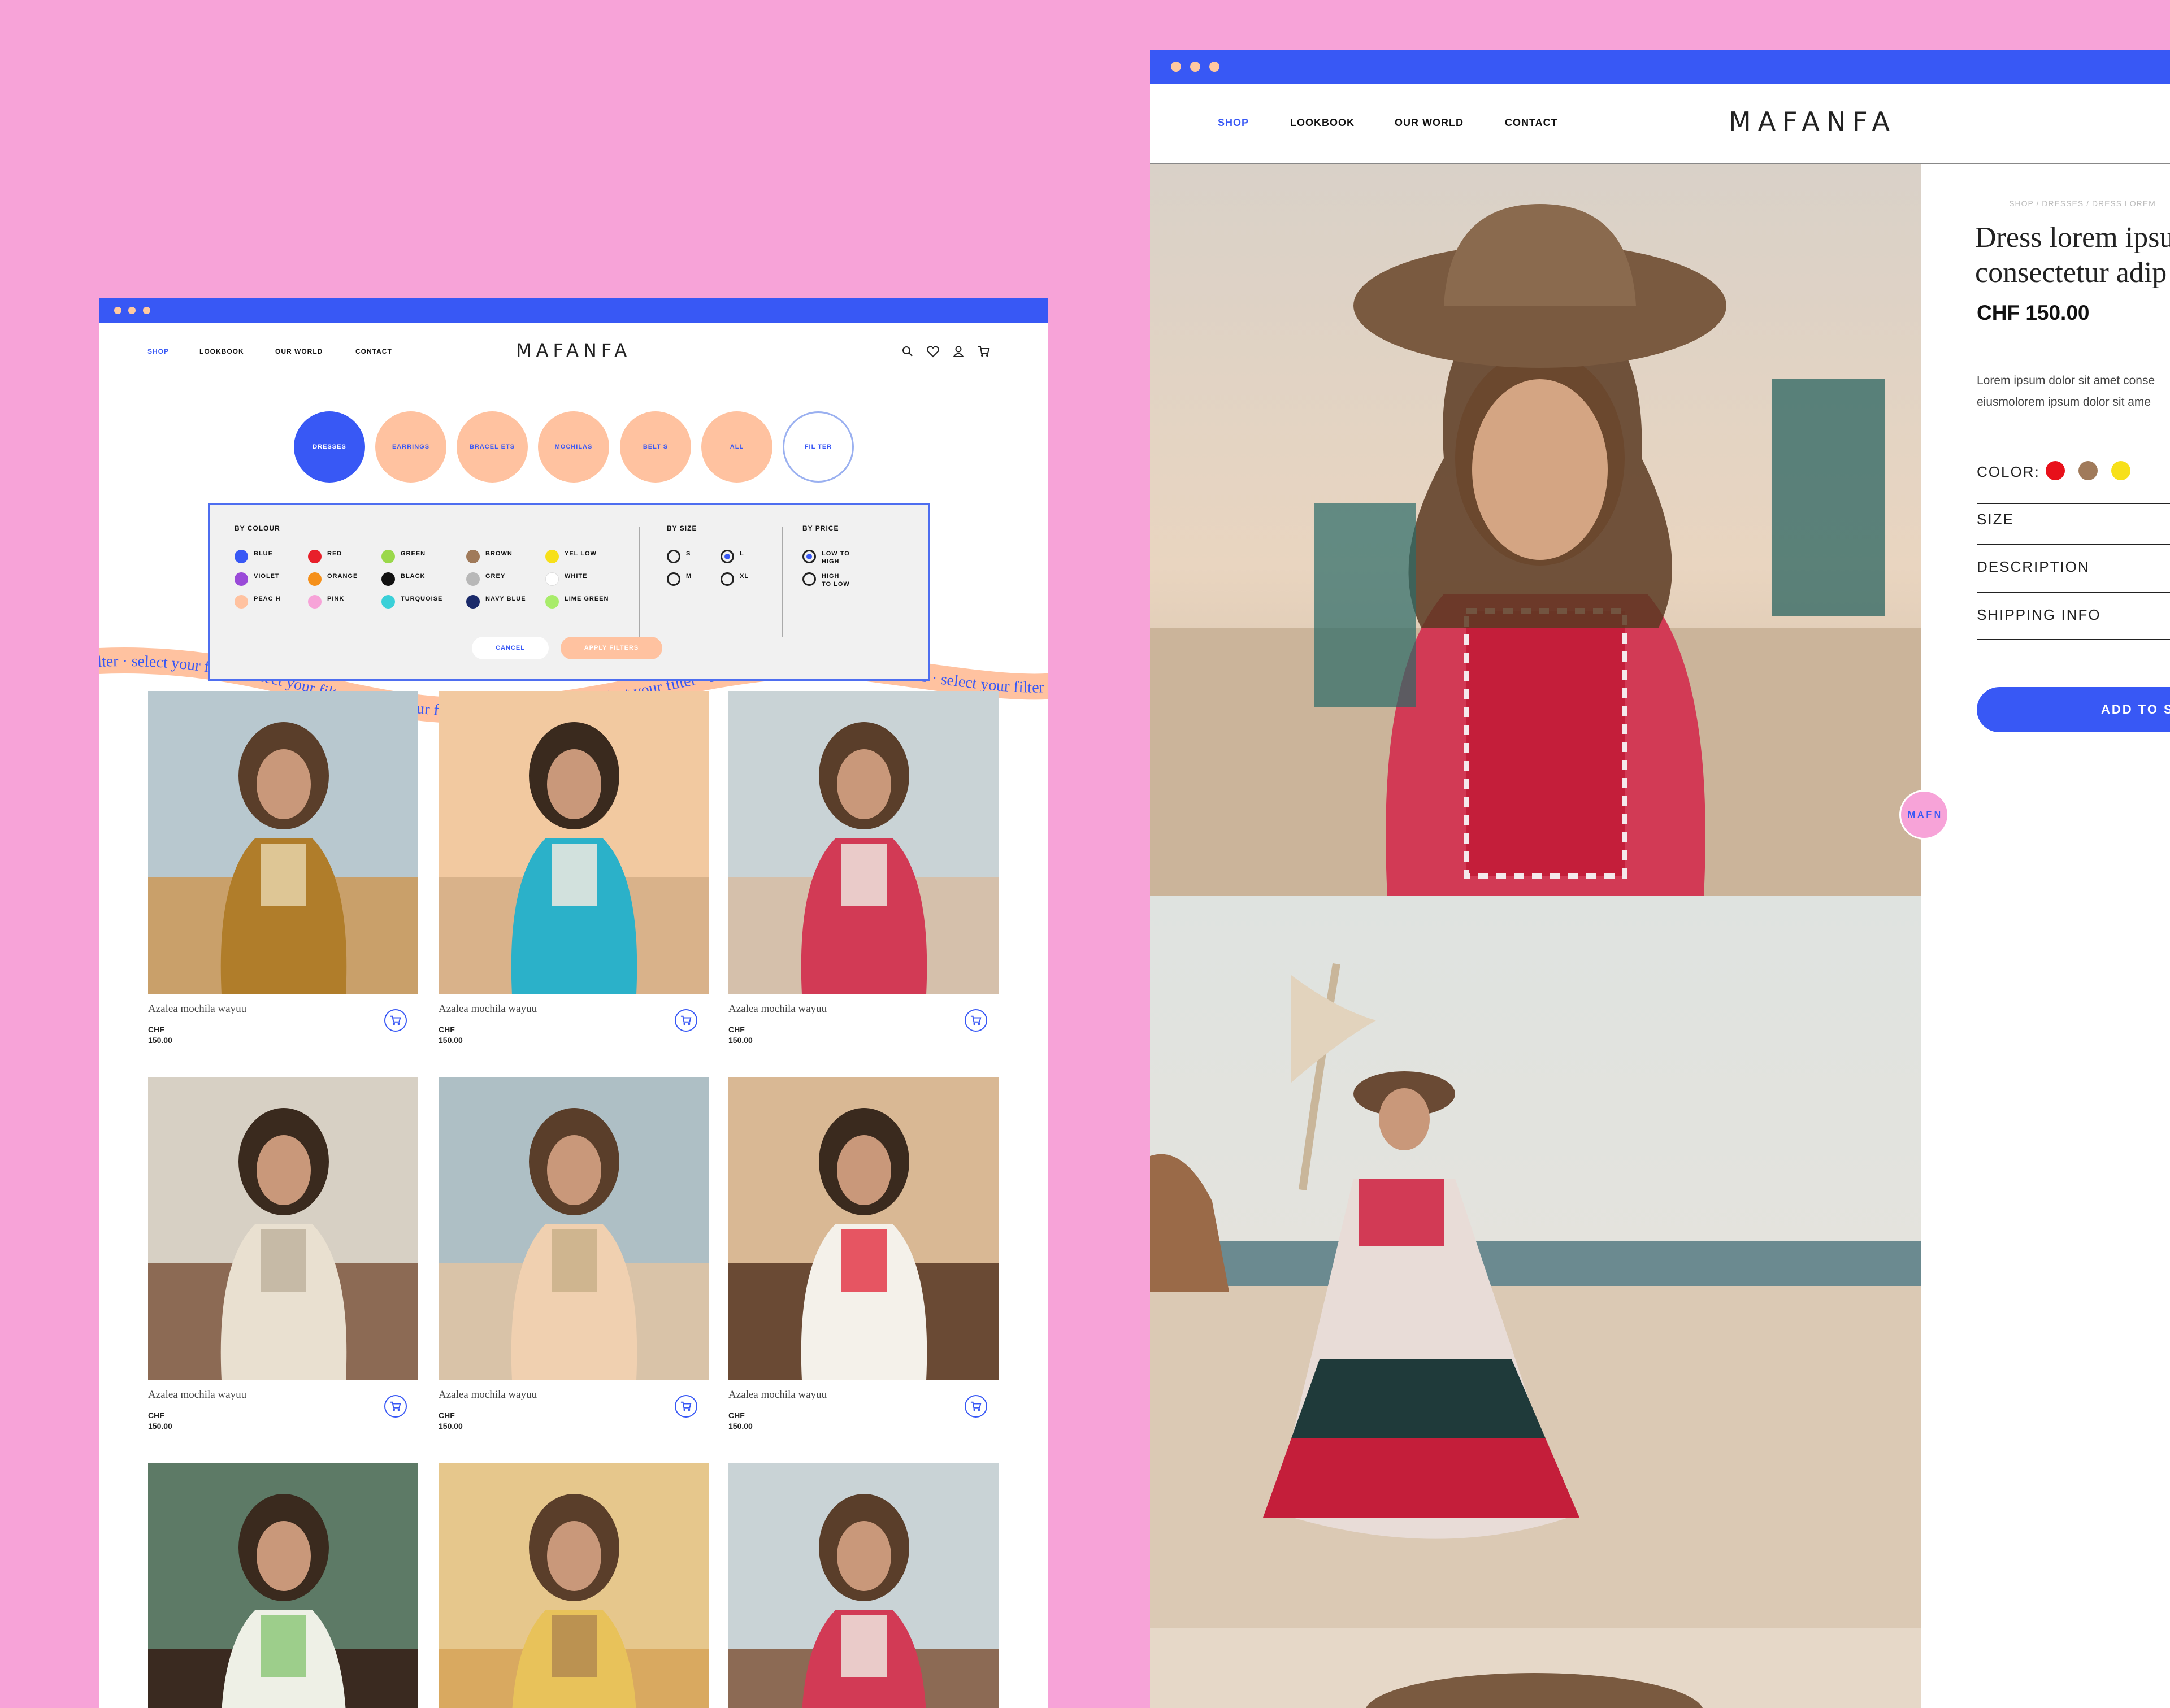 The height and width of the screenshot is (1708, 2170). Describe the element at coordinates (2088, 470) in the screenshot. I see `color-swatch-brown` at that location.